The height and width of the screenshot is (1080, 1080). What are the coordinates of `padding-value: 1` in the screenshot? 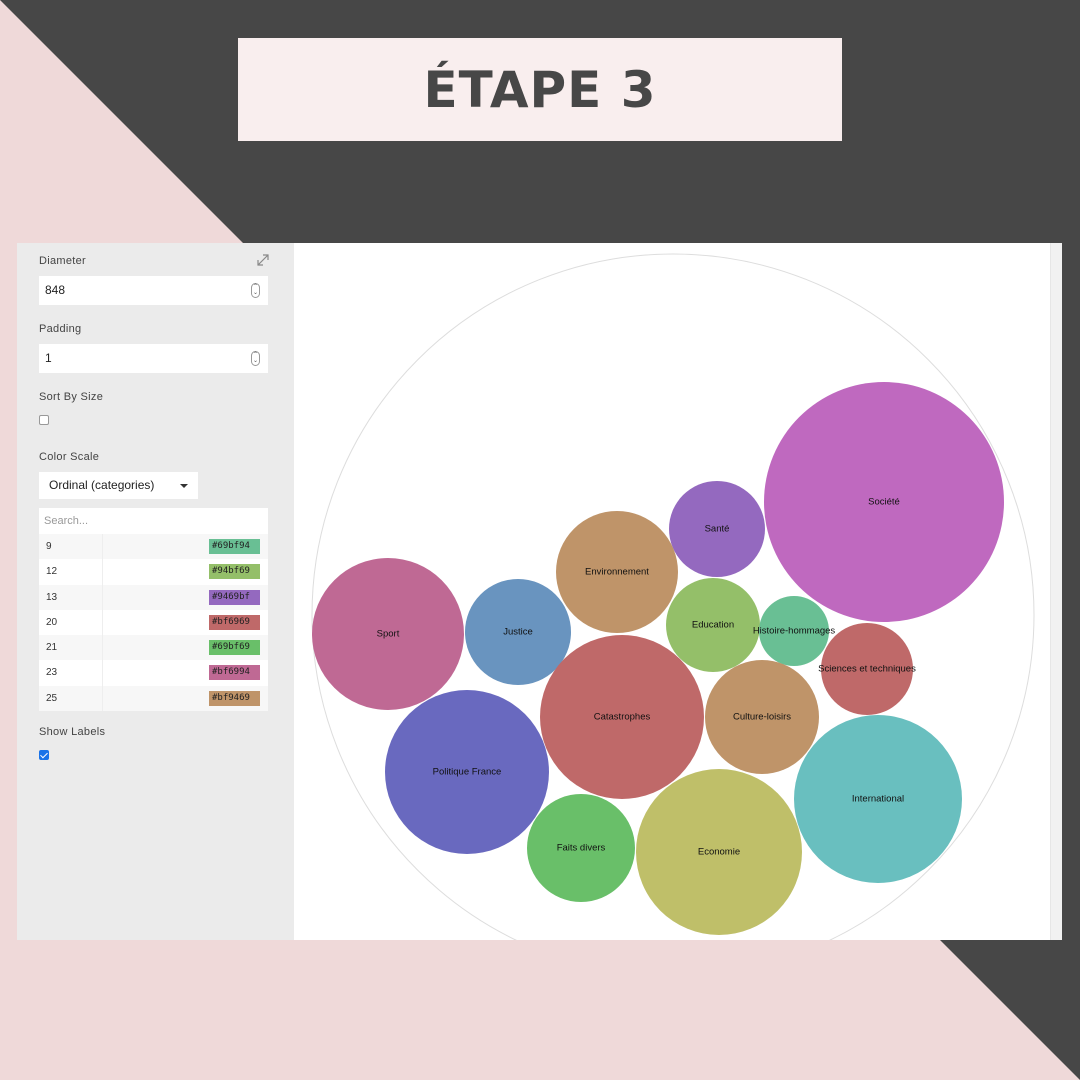 It's located at (48, 358).